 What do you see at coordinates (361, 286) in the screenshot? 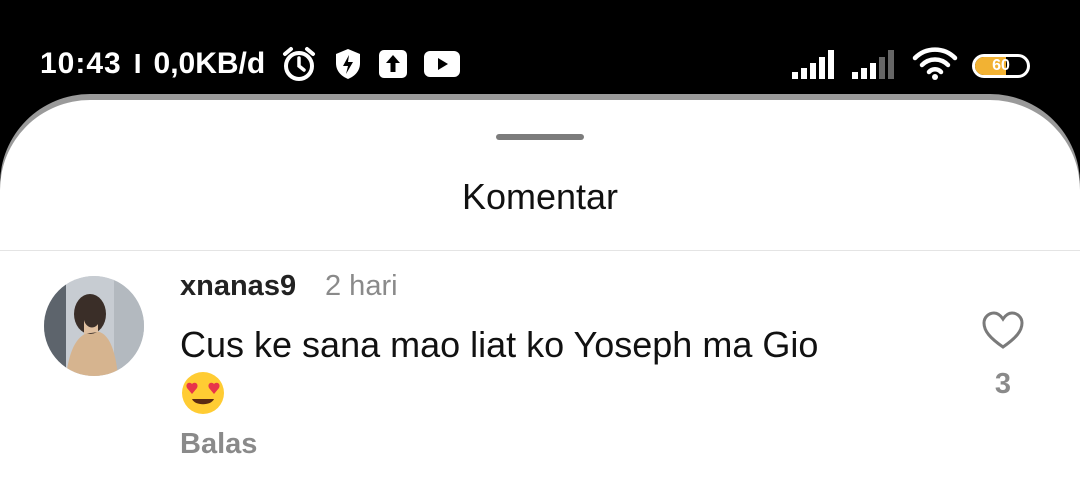
I see `comment-timestamp: 2 hari` at bounding box center [361, 286].